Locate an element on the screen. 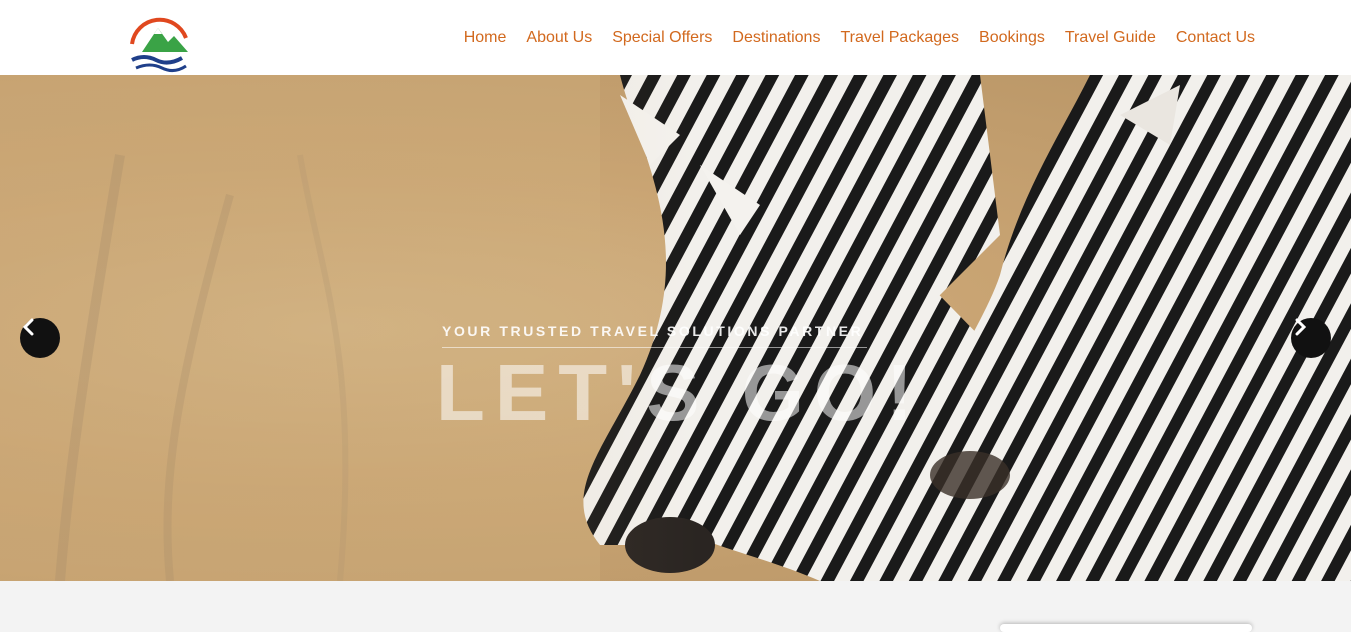 This screenshot has height=632, width=1351. hero-tagline: YOUR TRUSTED TRAVEL SOLUTIONS PARTNER is located at coordinates (653, 331).